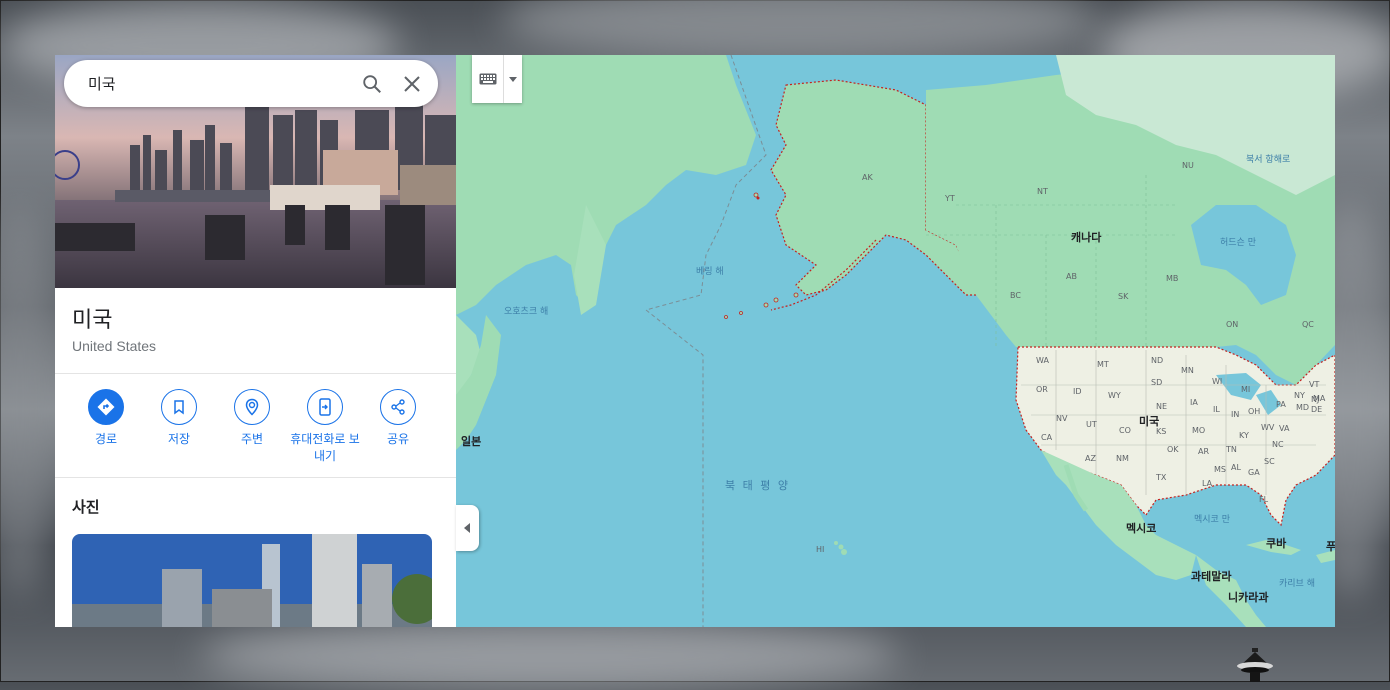 This screenshot has width=1390, height=690. What do you see at coordinates (1090, 458) in the screenshot?
I see `map-label-state: AZ` at bounding box center [1090, 458].